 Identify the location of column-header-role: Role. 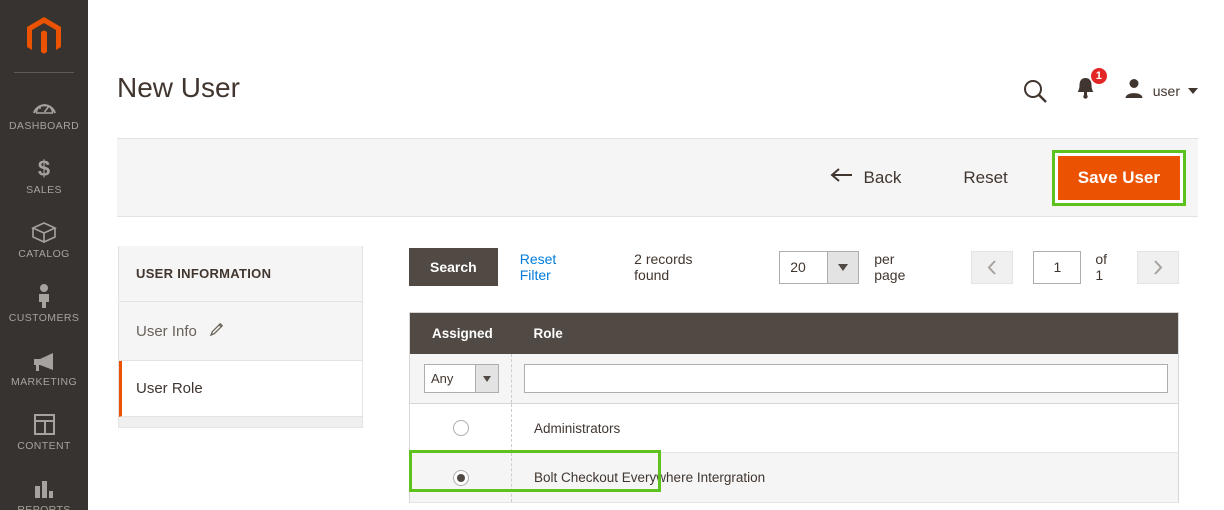
(845, 333).